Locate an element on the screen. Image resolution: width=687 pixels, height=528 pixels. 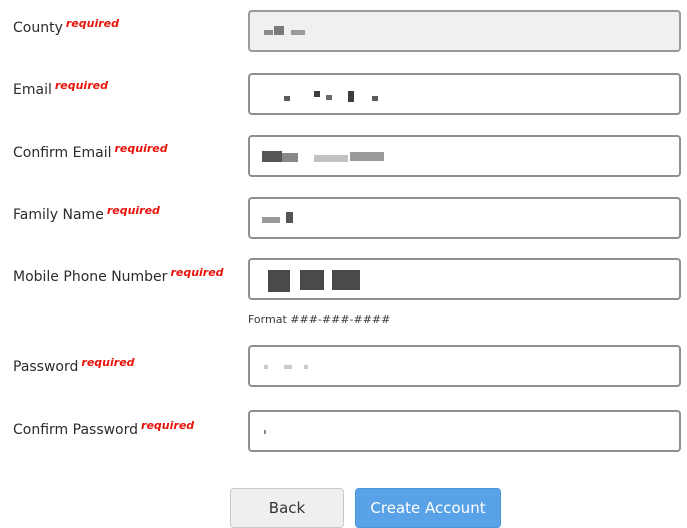
mobile-phone-label: Mobile Phone Number required is located at coordinates (118, 275).